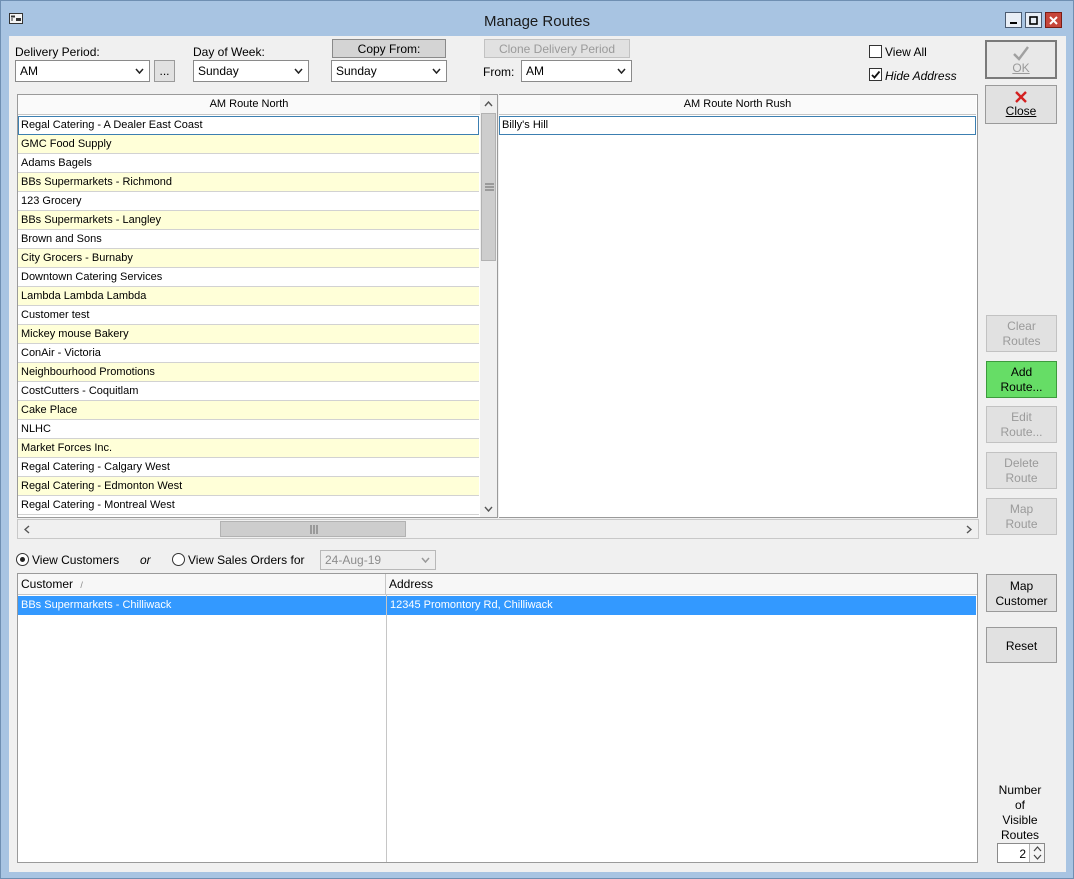 This screenshot has height=879, width=1074. Describe the element at coordinates (81, 585) in the screenshot. I see `sort-indicator-icon: /` at that location.